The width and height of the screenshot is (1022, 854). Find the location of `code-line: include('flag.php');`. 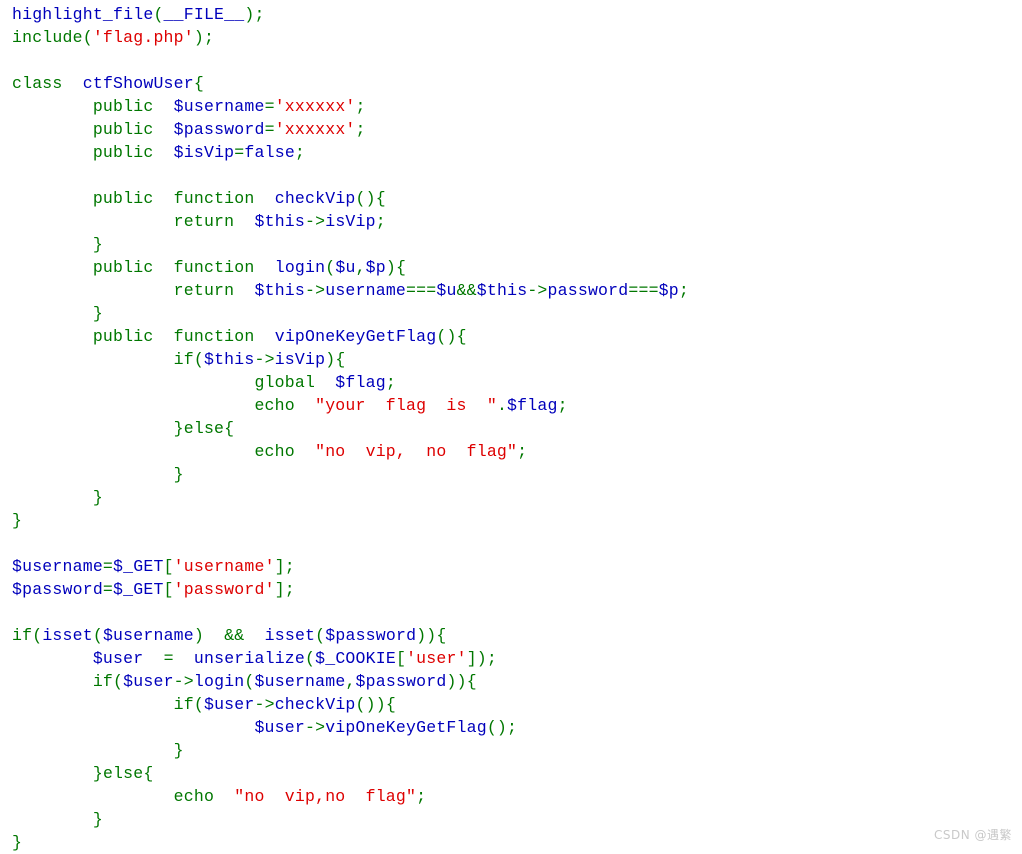

code-line: include('flag.php'); is located at coordinates (350, 37).